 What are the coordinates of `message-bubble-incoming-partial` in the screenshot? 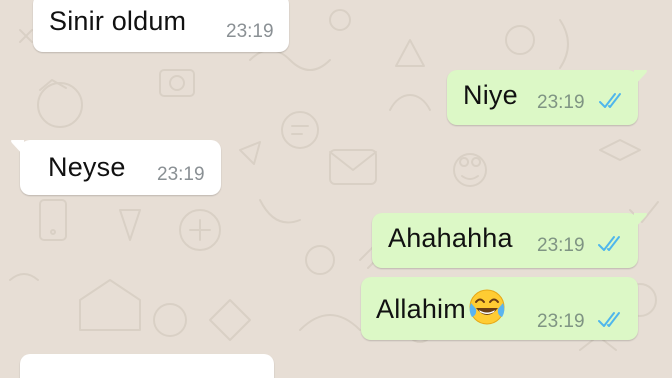 It's located at (147, 366).